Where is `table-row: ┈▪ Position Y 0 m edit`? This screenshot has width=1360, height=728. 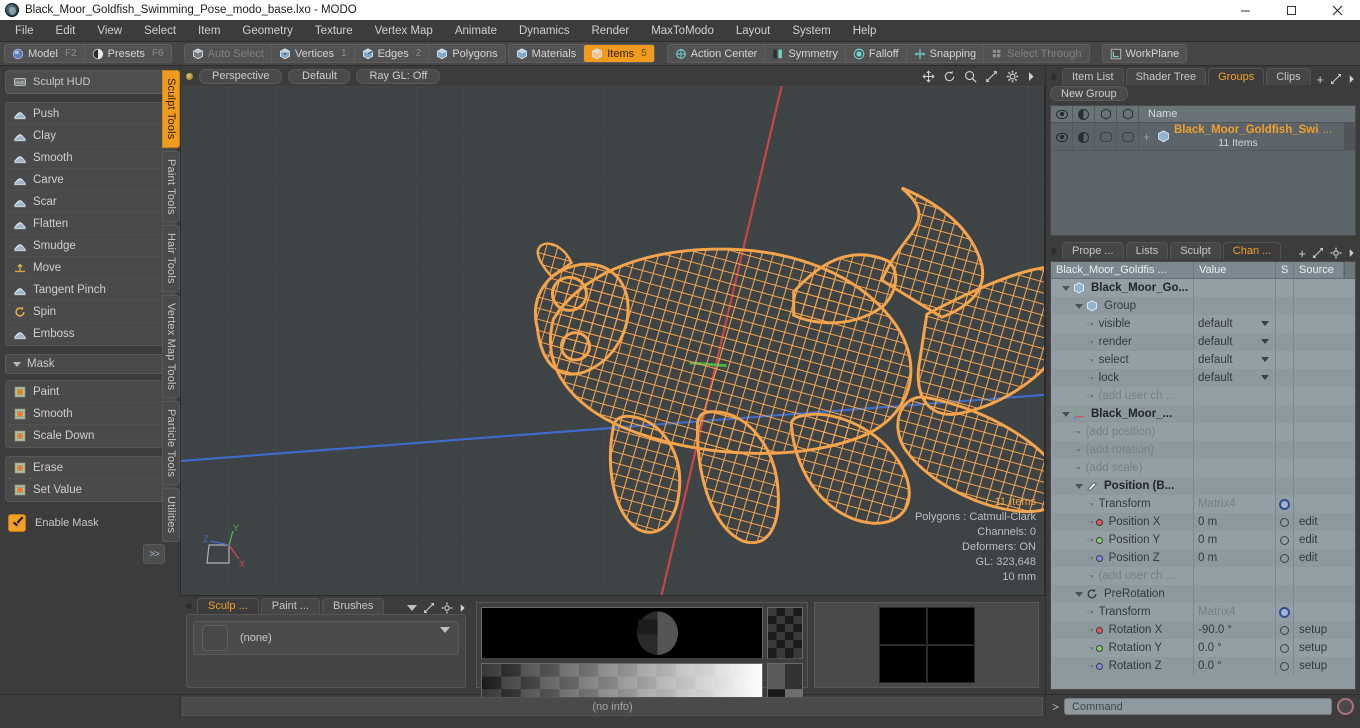 table-row: ┈▪ Position Y 0 m edit is located at coordinates (1203, 540).